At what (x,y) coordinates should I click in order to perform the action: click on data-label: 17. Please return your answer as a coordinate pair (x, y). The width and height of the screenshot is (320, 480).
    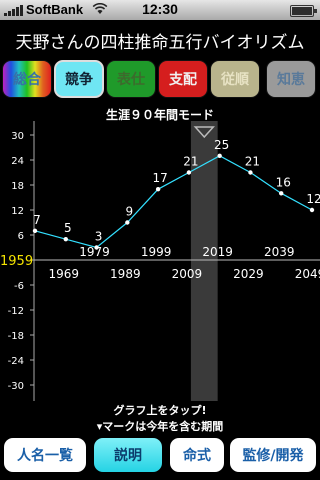
    Looking at the image, I should click on (159, 178).